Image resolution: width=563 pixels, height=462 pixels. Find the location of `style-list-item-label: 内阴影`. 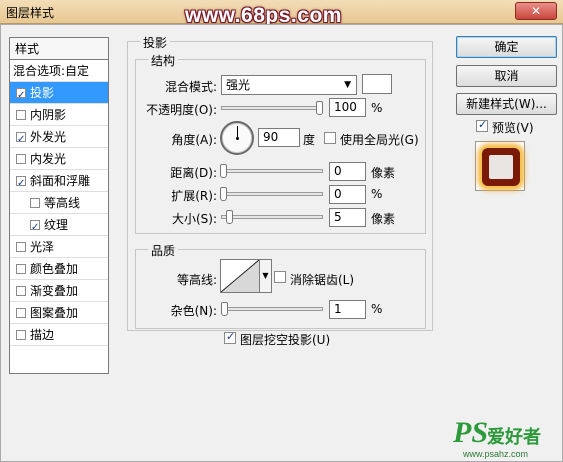

style-list-item-label: 内阴影 is located at coordinates (48, 115).